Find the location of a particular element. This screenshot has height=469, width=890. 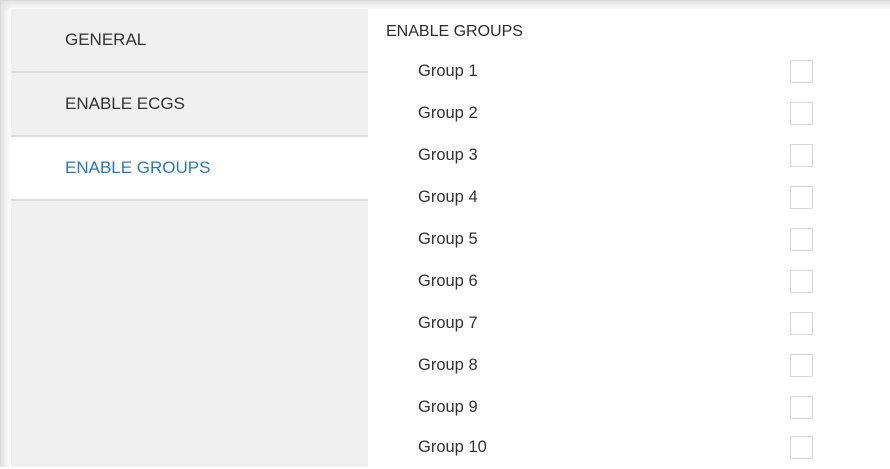

group-6-checkbox is located at coordinates (801, 281).